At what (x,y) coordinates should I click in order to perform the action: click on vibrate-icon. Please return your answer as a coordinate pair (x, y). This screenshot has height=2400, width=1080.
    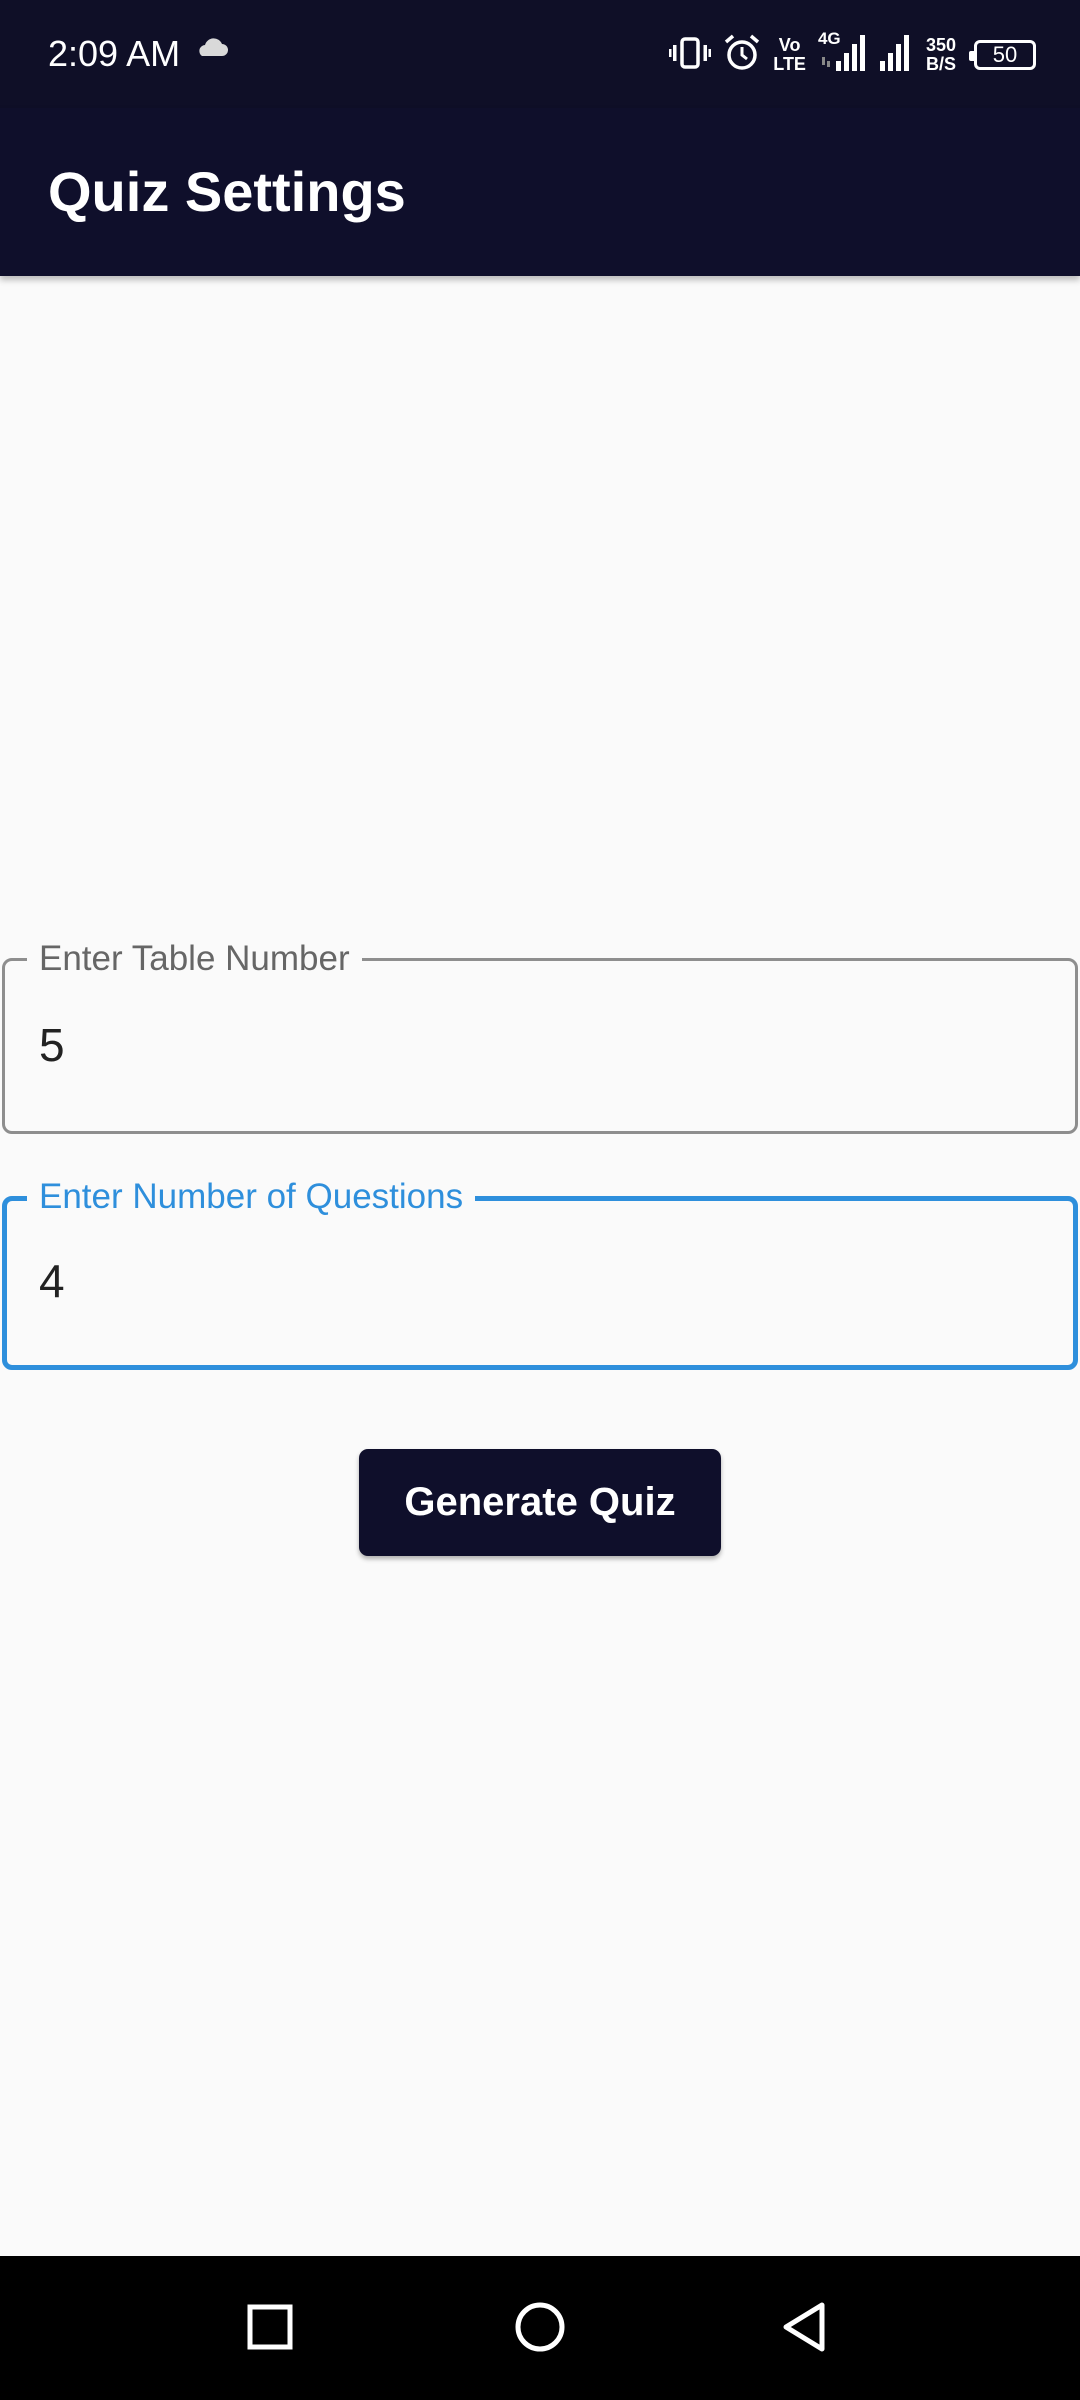
    Looking at the image, I should click on (690, 55).